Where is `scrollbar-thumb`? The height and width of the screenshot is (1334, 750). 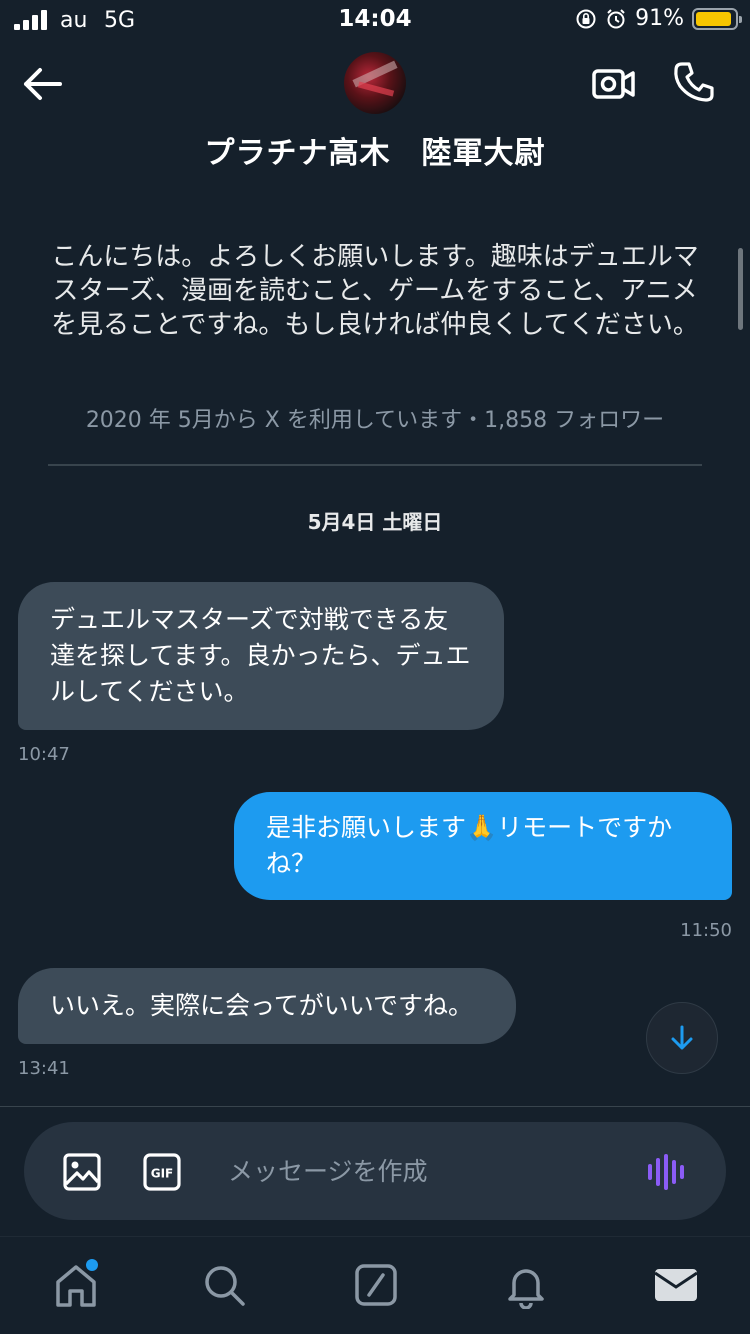
scrollbar-thumb is located at coordinates (740, 289).